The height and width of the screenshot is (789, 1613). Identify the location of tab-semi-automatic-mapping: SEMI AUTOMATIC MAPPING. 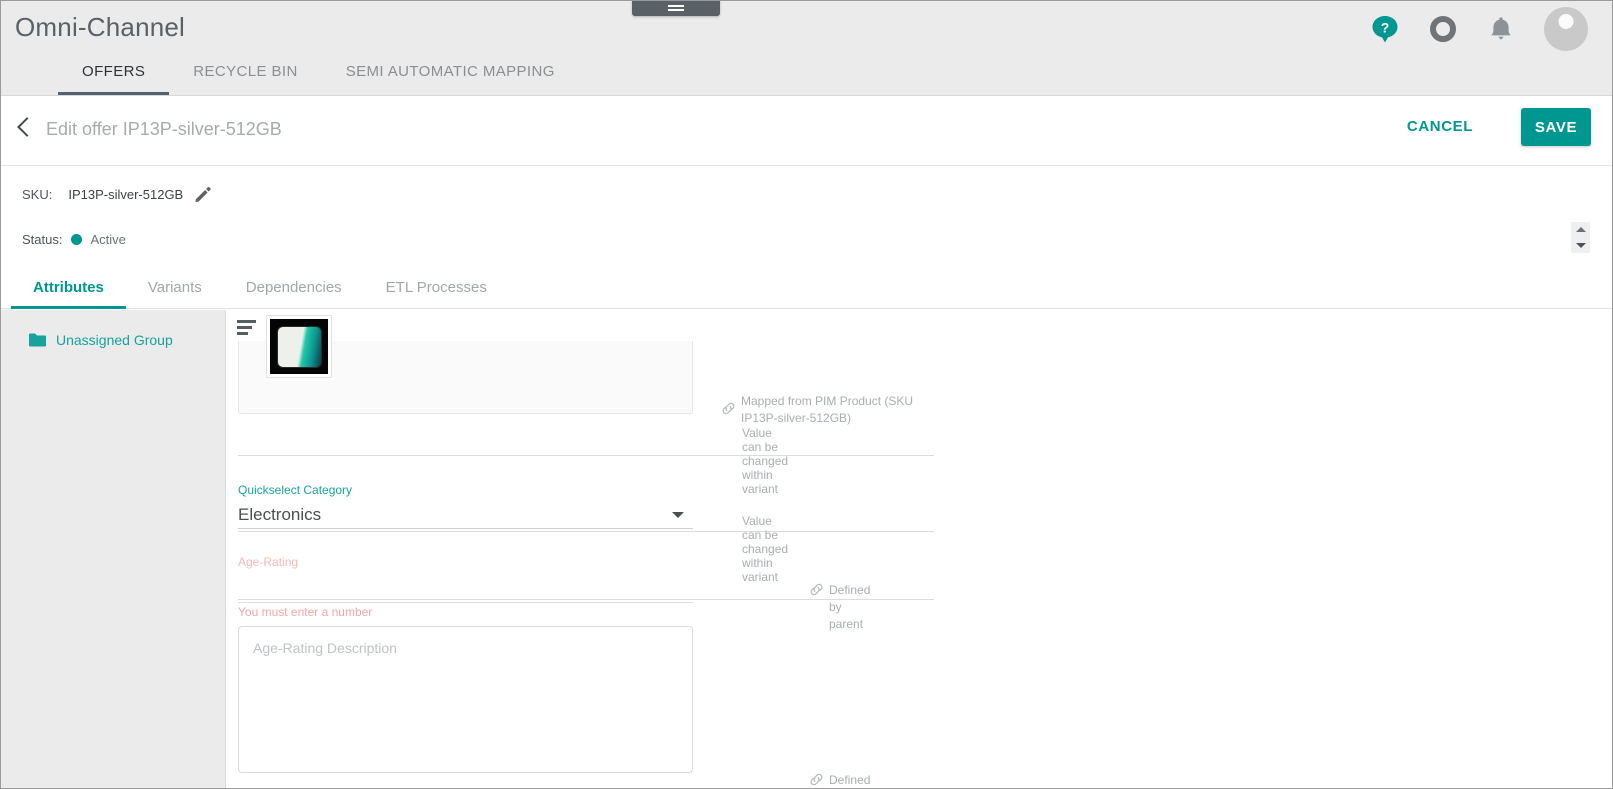
(450, 72).